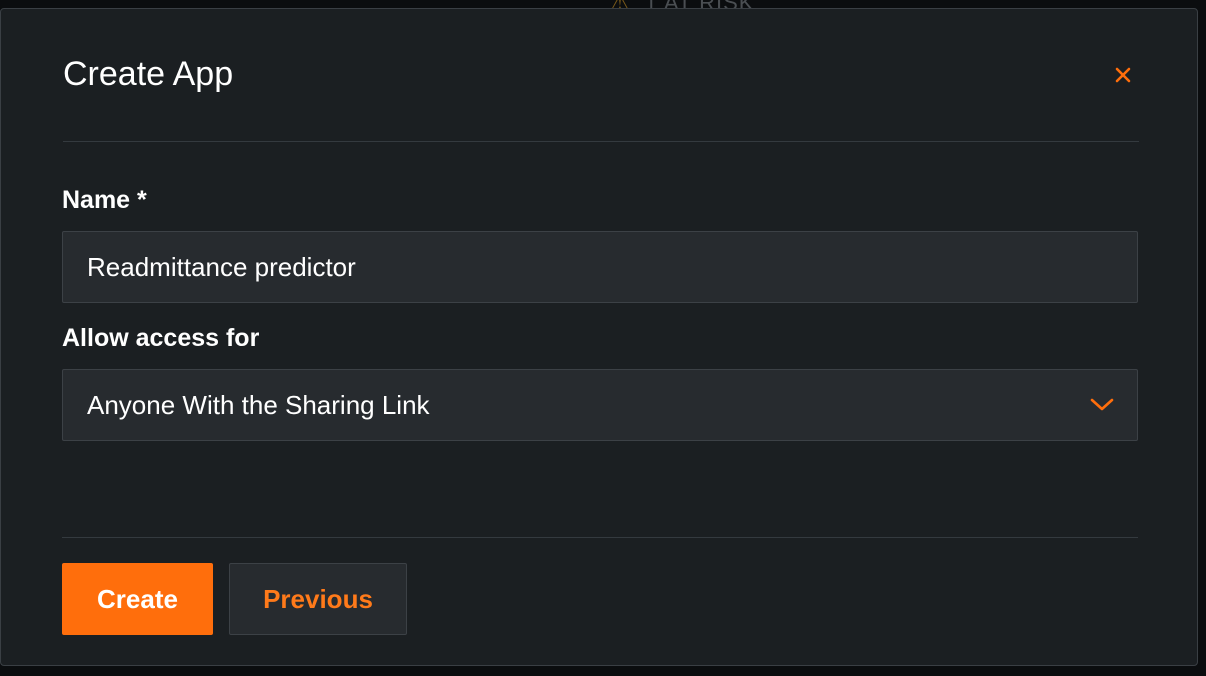  What do you see at coordinates (148, 74) in the screenshot?
I see `dialog-title: Create App` at bounding box center [148, 74].